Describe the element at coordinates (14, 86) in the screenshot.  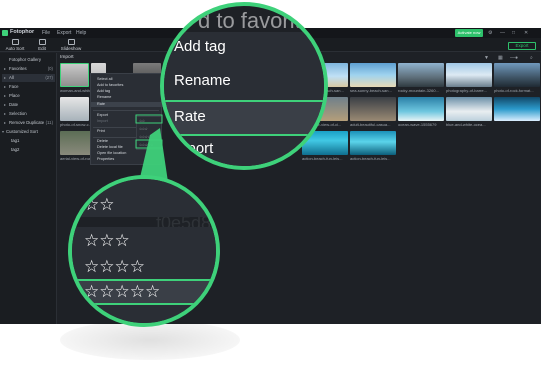
I see `sidebar-item-label: Face` at that location.